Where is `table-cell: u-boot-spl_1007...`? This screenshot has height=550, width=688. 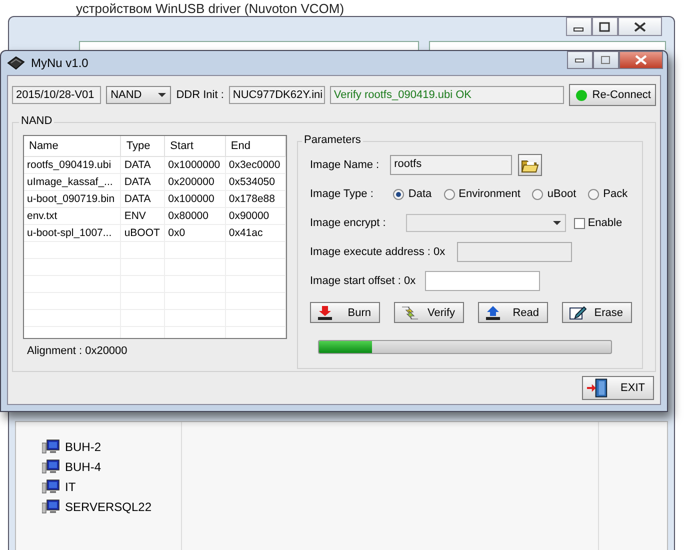
table-cell: u-boot-spl_1007... is located at coordinates (72, 233).